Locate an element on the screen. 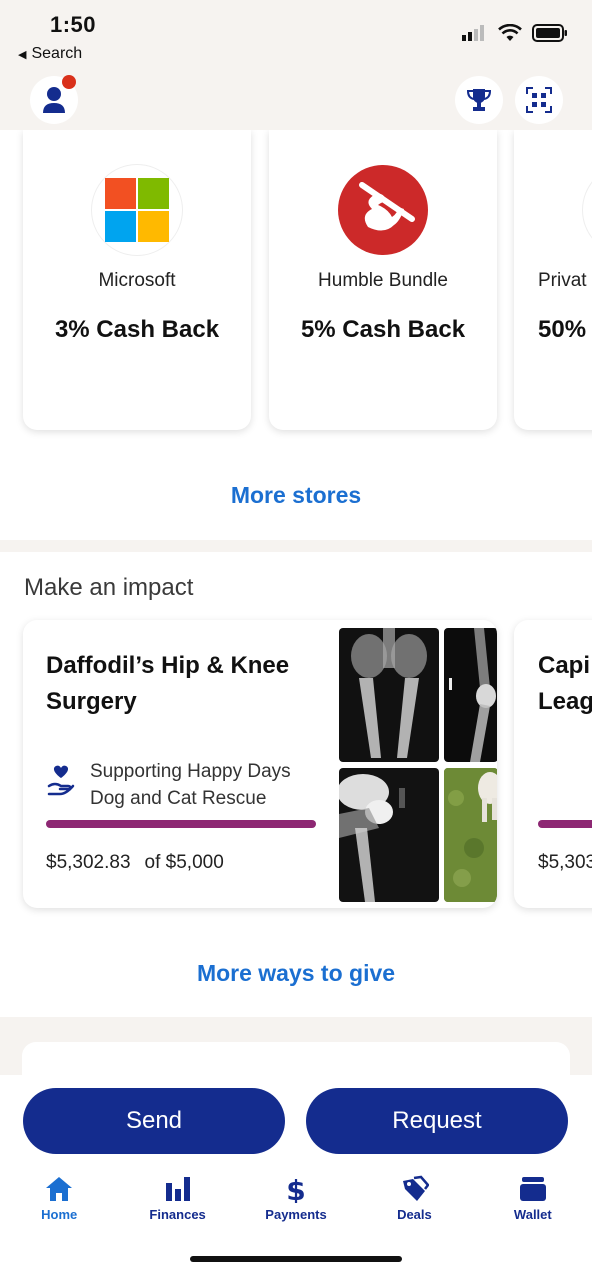  microsoft-logo is located at coordinates (137, 210).